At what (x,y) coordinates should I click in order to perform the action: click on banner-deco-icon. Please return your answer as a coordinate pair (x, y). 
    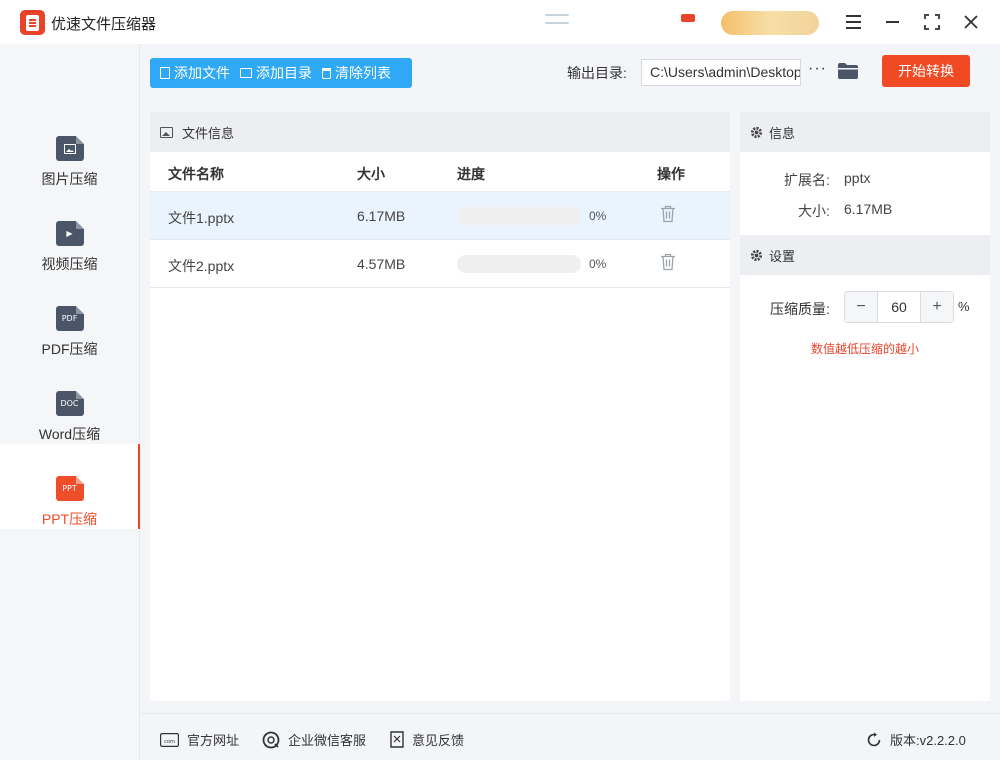
    Looking at the image, I should click on (557, 23).